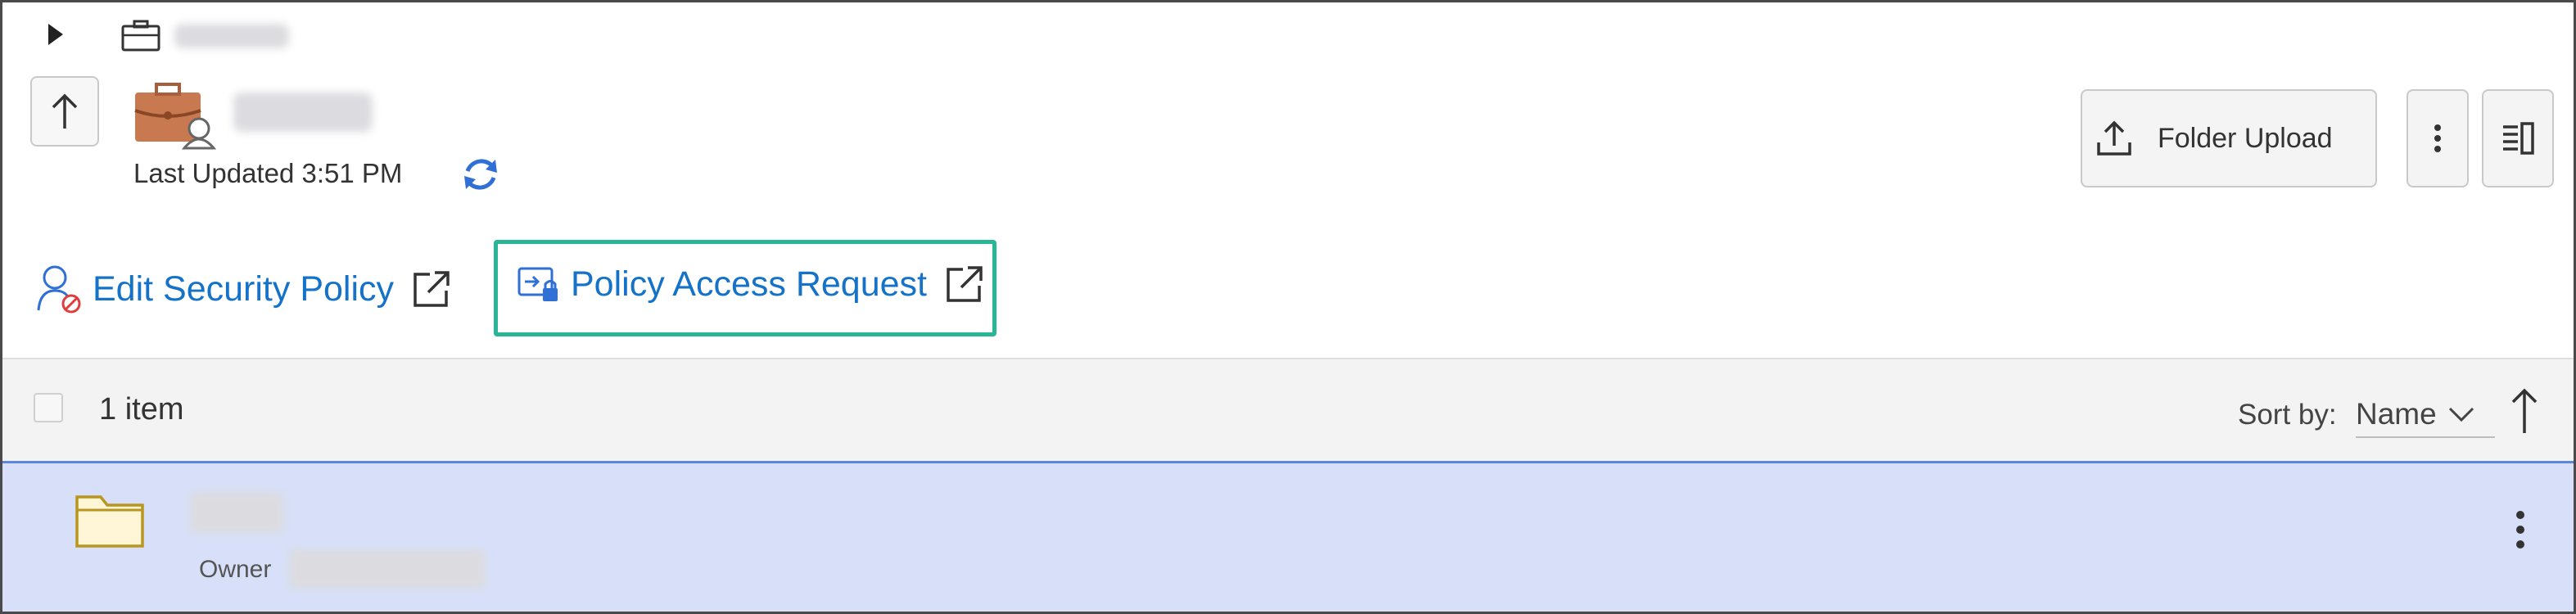 The image size is (2576, 614). What do you see at coordinates (303, 112) in the screenshot?
I see `workspace-title-redacted` at bounding box center [303, 112].